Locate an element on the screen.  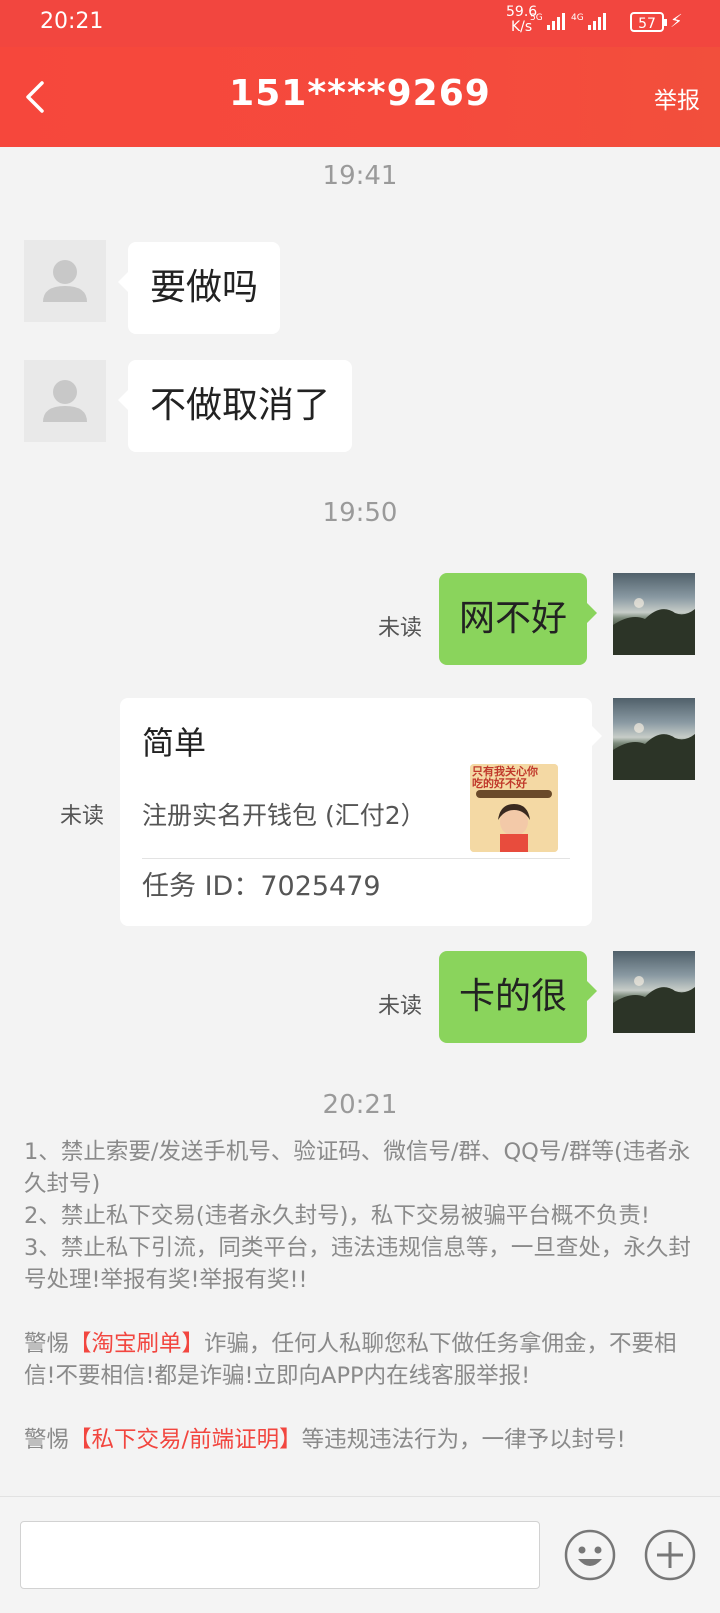
composer-bar is located at coordinates (360, 1554).